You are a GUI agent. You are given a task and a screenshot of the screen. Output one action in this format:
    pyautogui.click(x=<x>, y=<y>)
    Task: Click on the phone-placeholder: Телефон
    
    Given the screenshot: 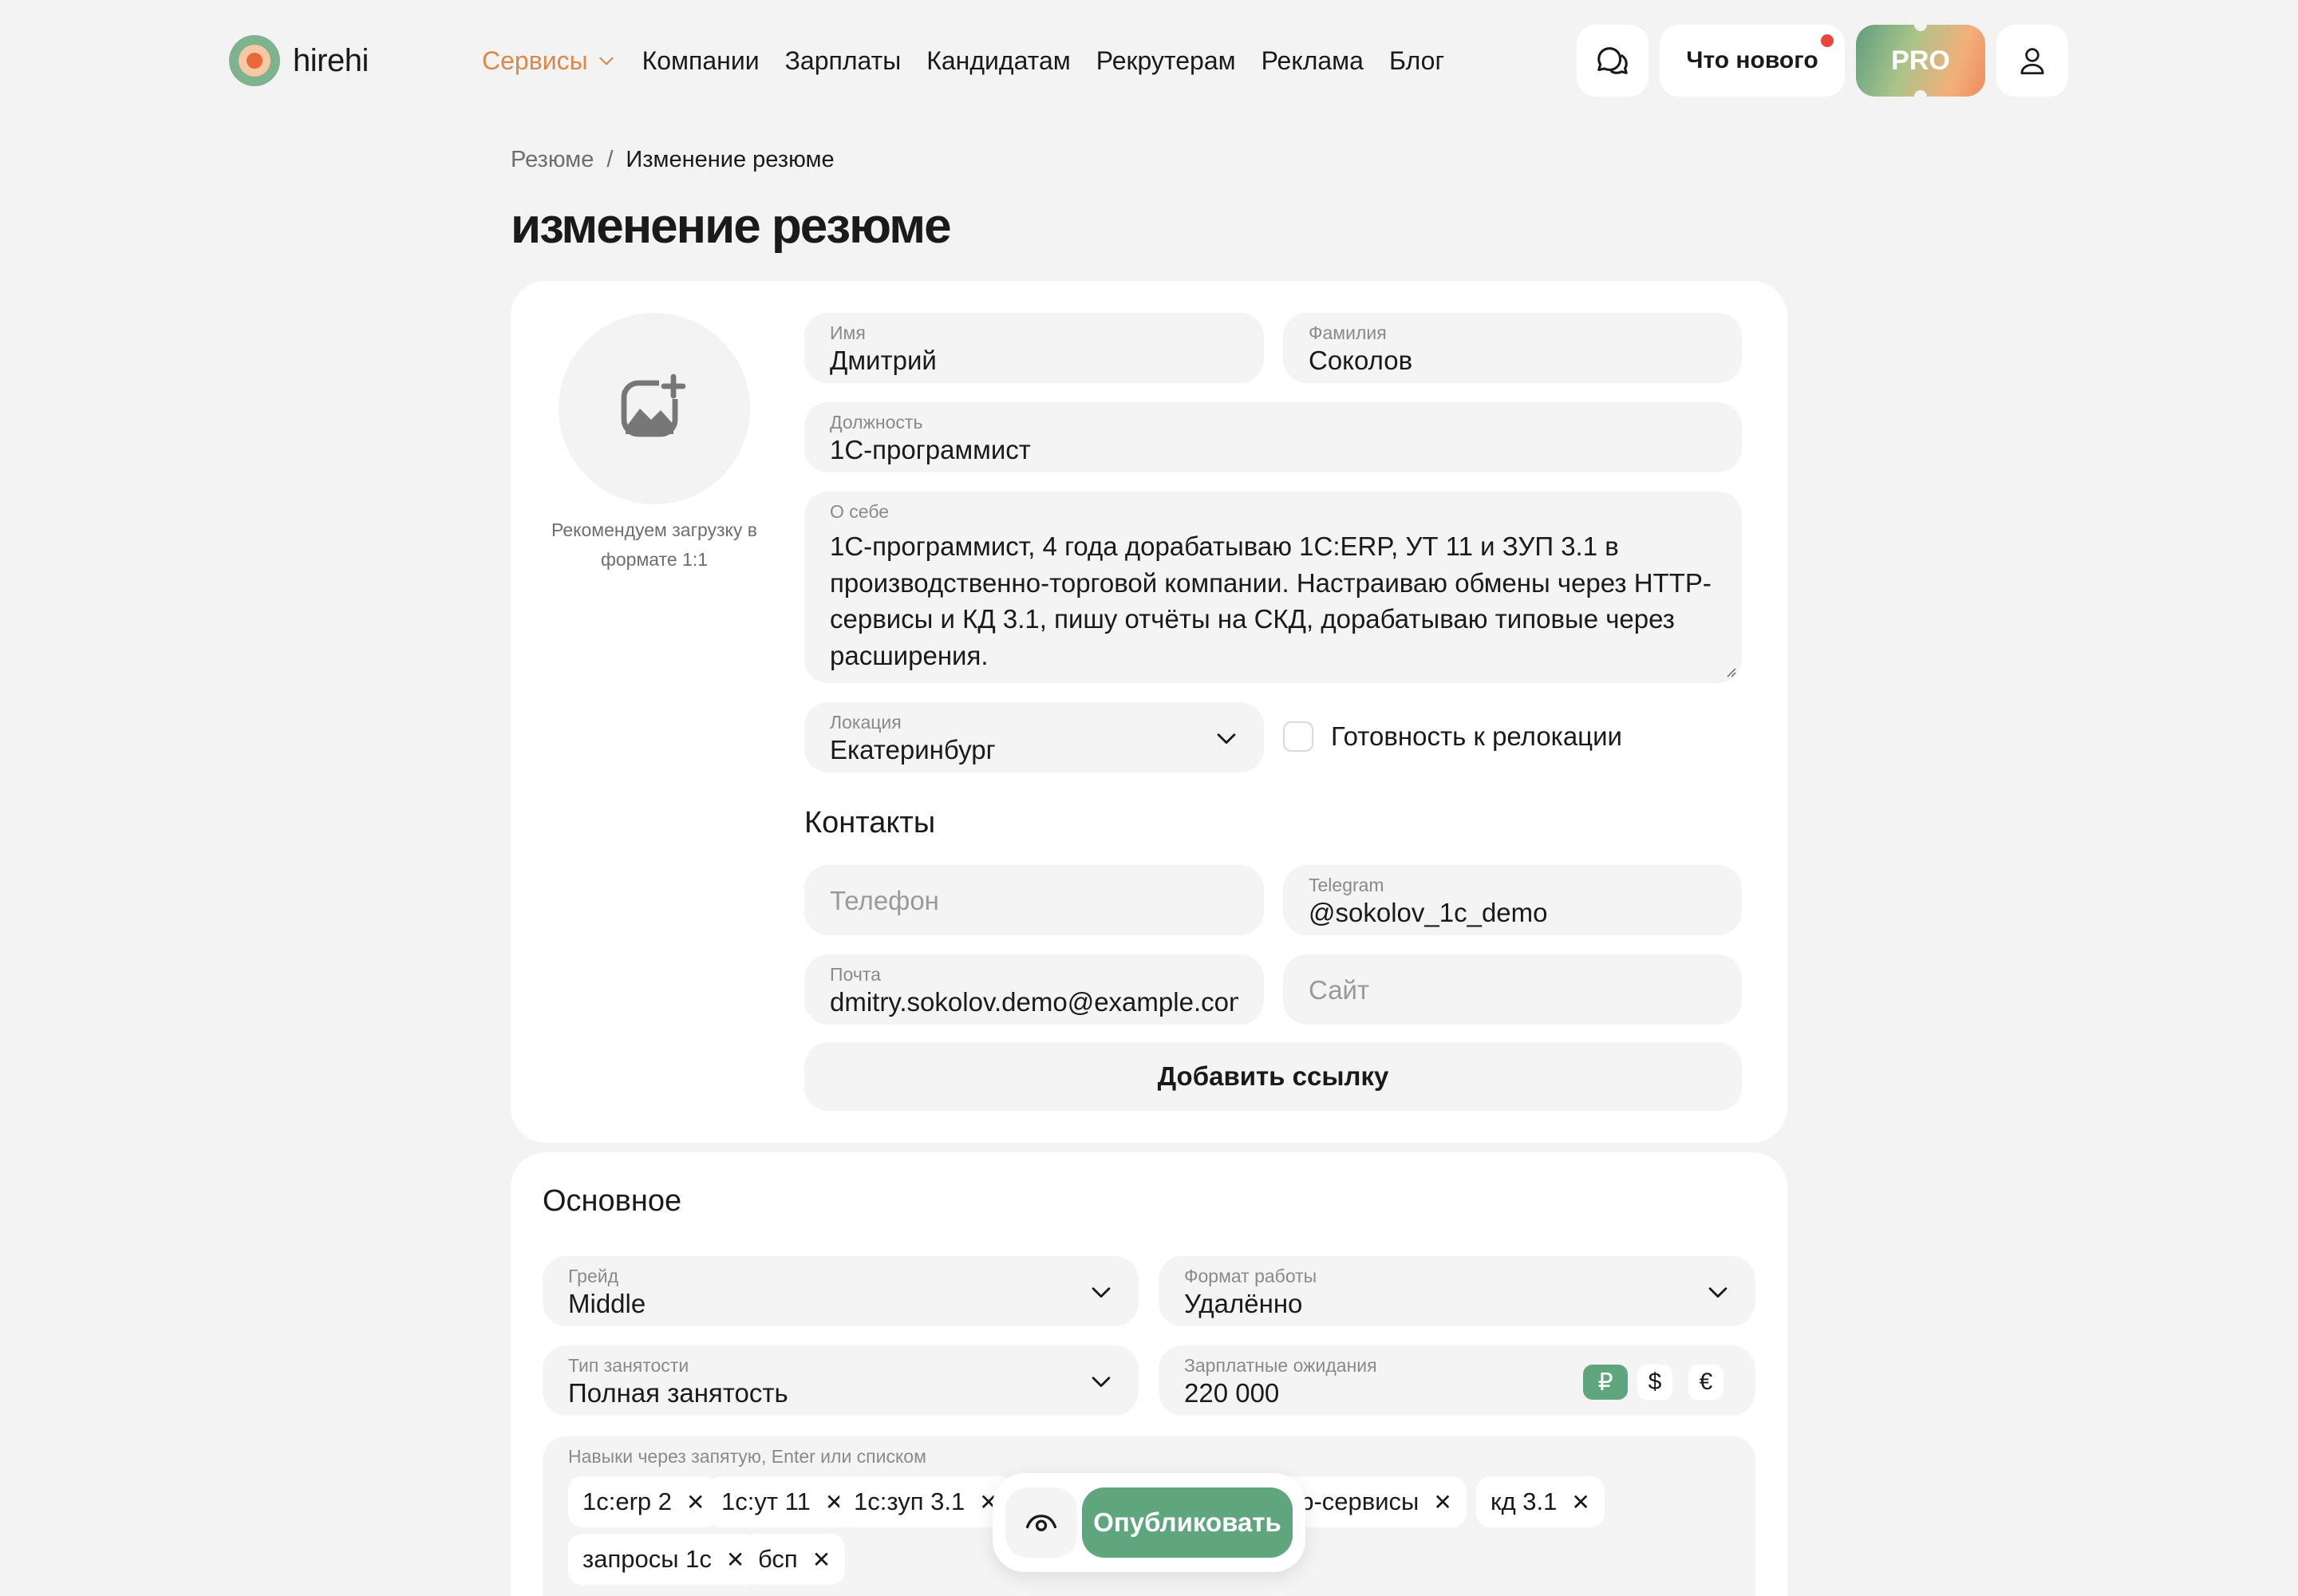 What is the action you would take?
    pyautogui.click(x=885, y=900)
    